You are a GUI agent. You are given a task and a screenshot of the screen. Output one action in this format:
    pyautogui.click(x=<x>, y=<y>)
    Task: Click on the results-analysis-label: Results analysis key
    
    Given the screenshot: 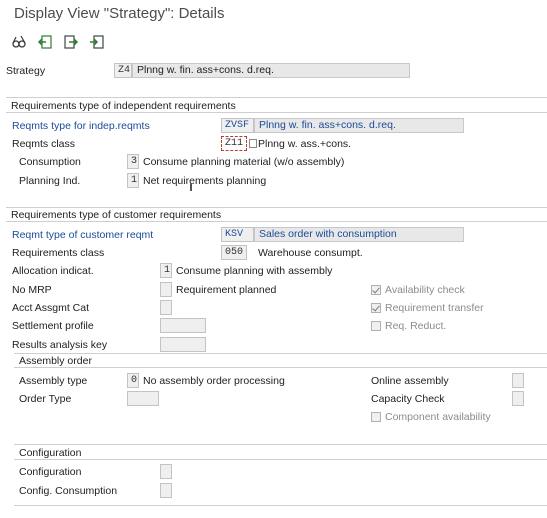 What is the action you would take?
    pyautogui.click(x=60, y=345)
    